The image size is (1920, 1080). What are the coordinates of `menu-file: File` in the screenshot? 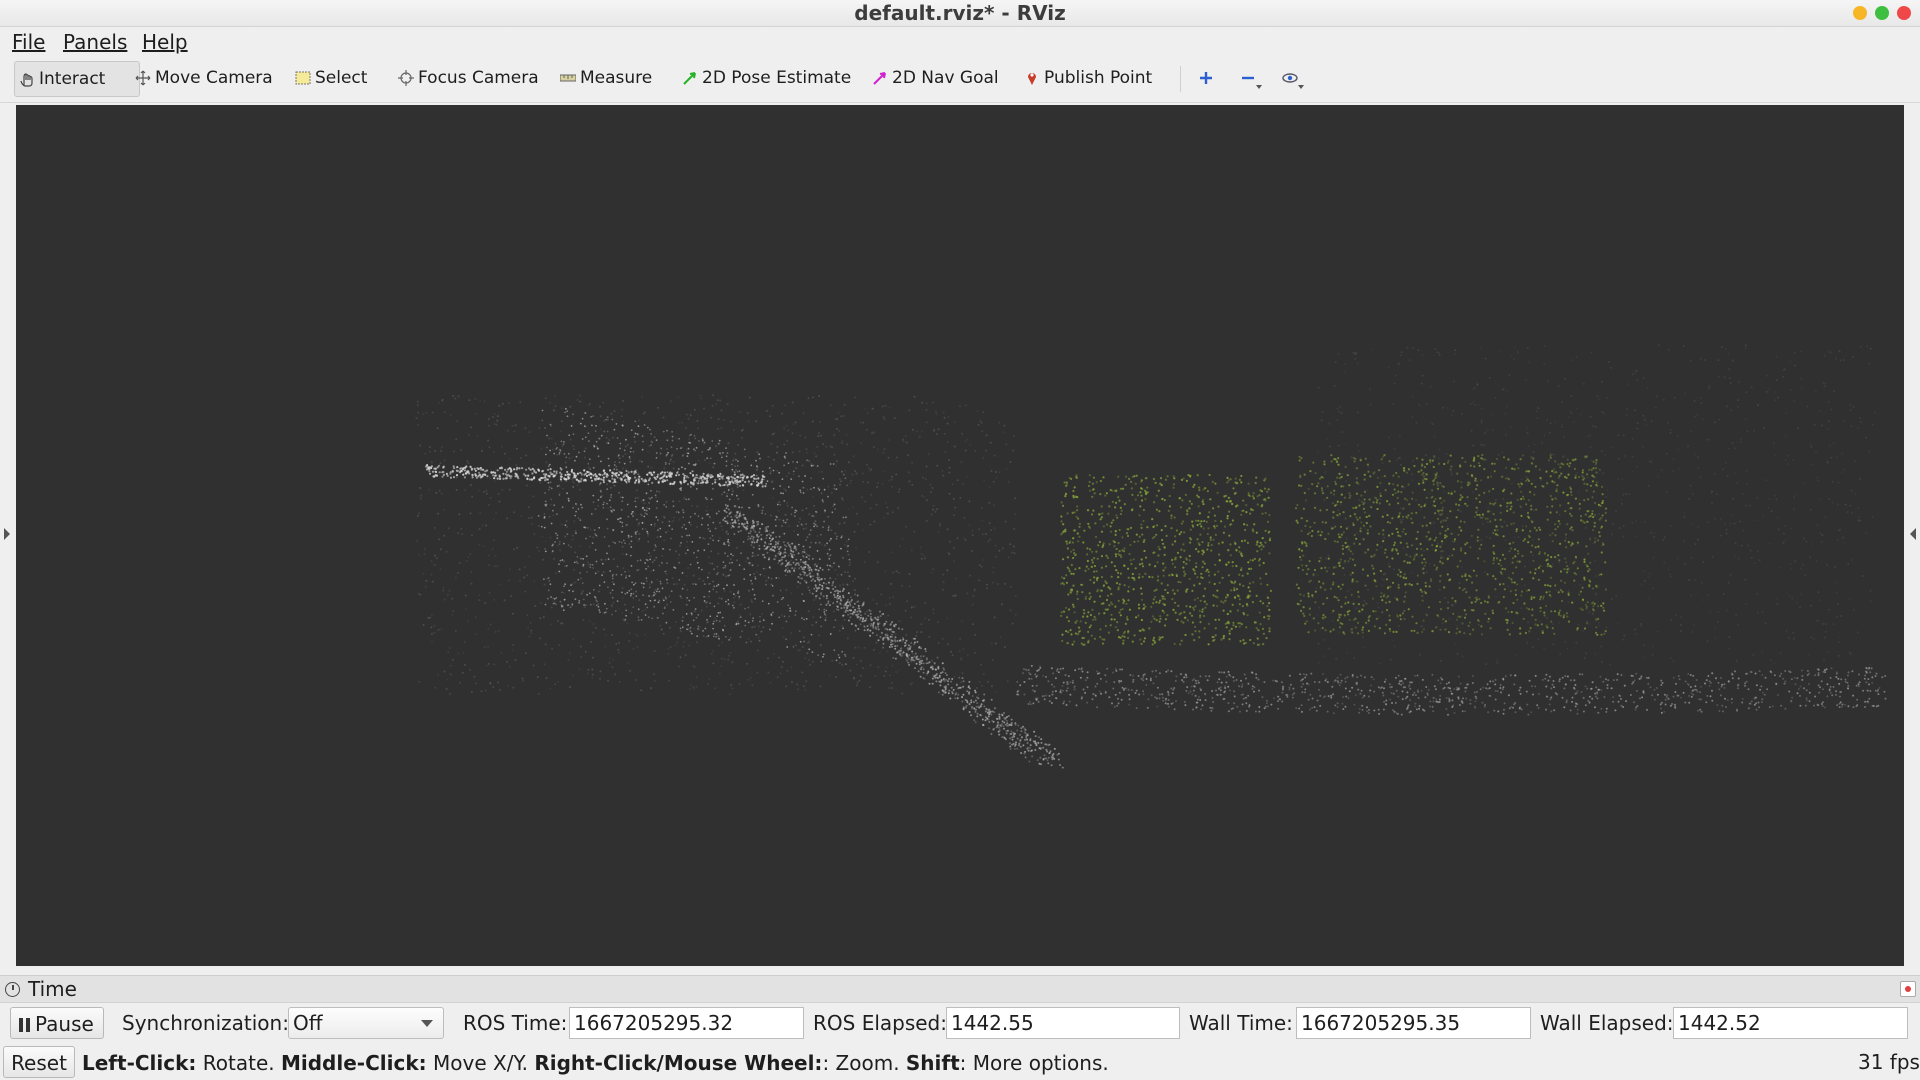 It's located at (28, 42).